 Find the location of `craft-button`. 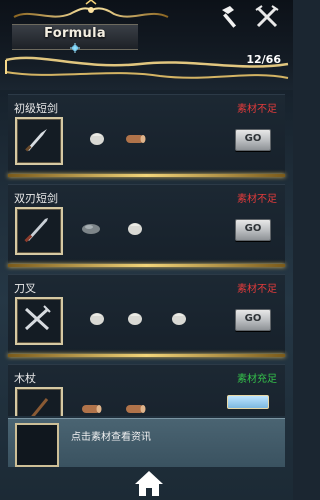

craft-button is located at coordinates (248, 402).